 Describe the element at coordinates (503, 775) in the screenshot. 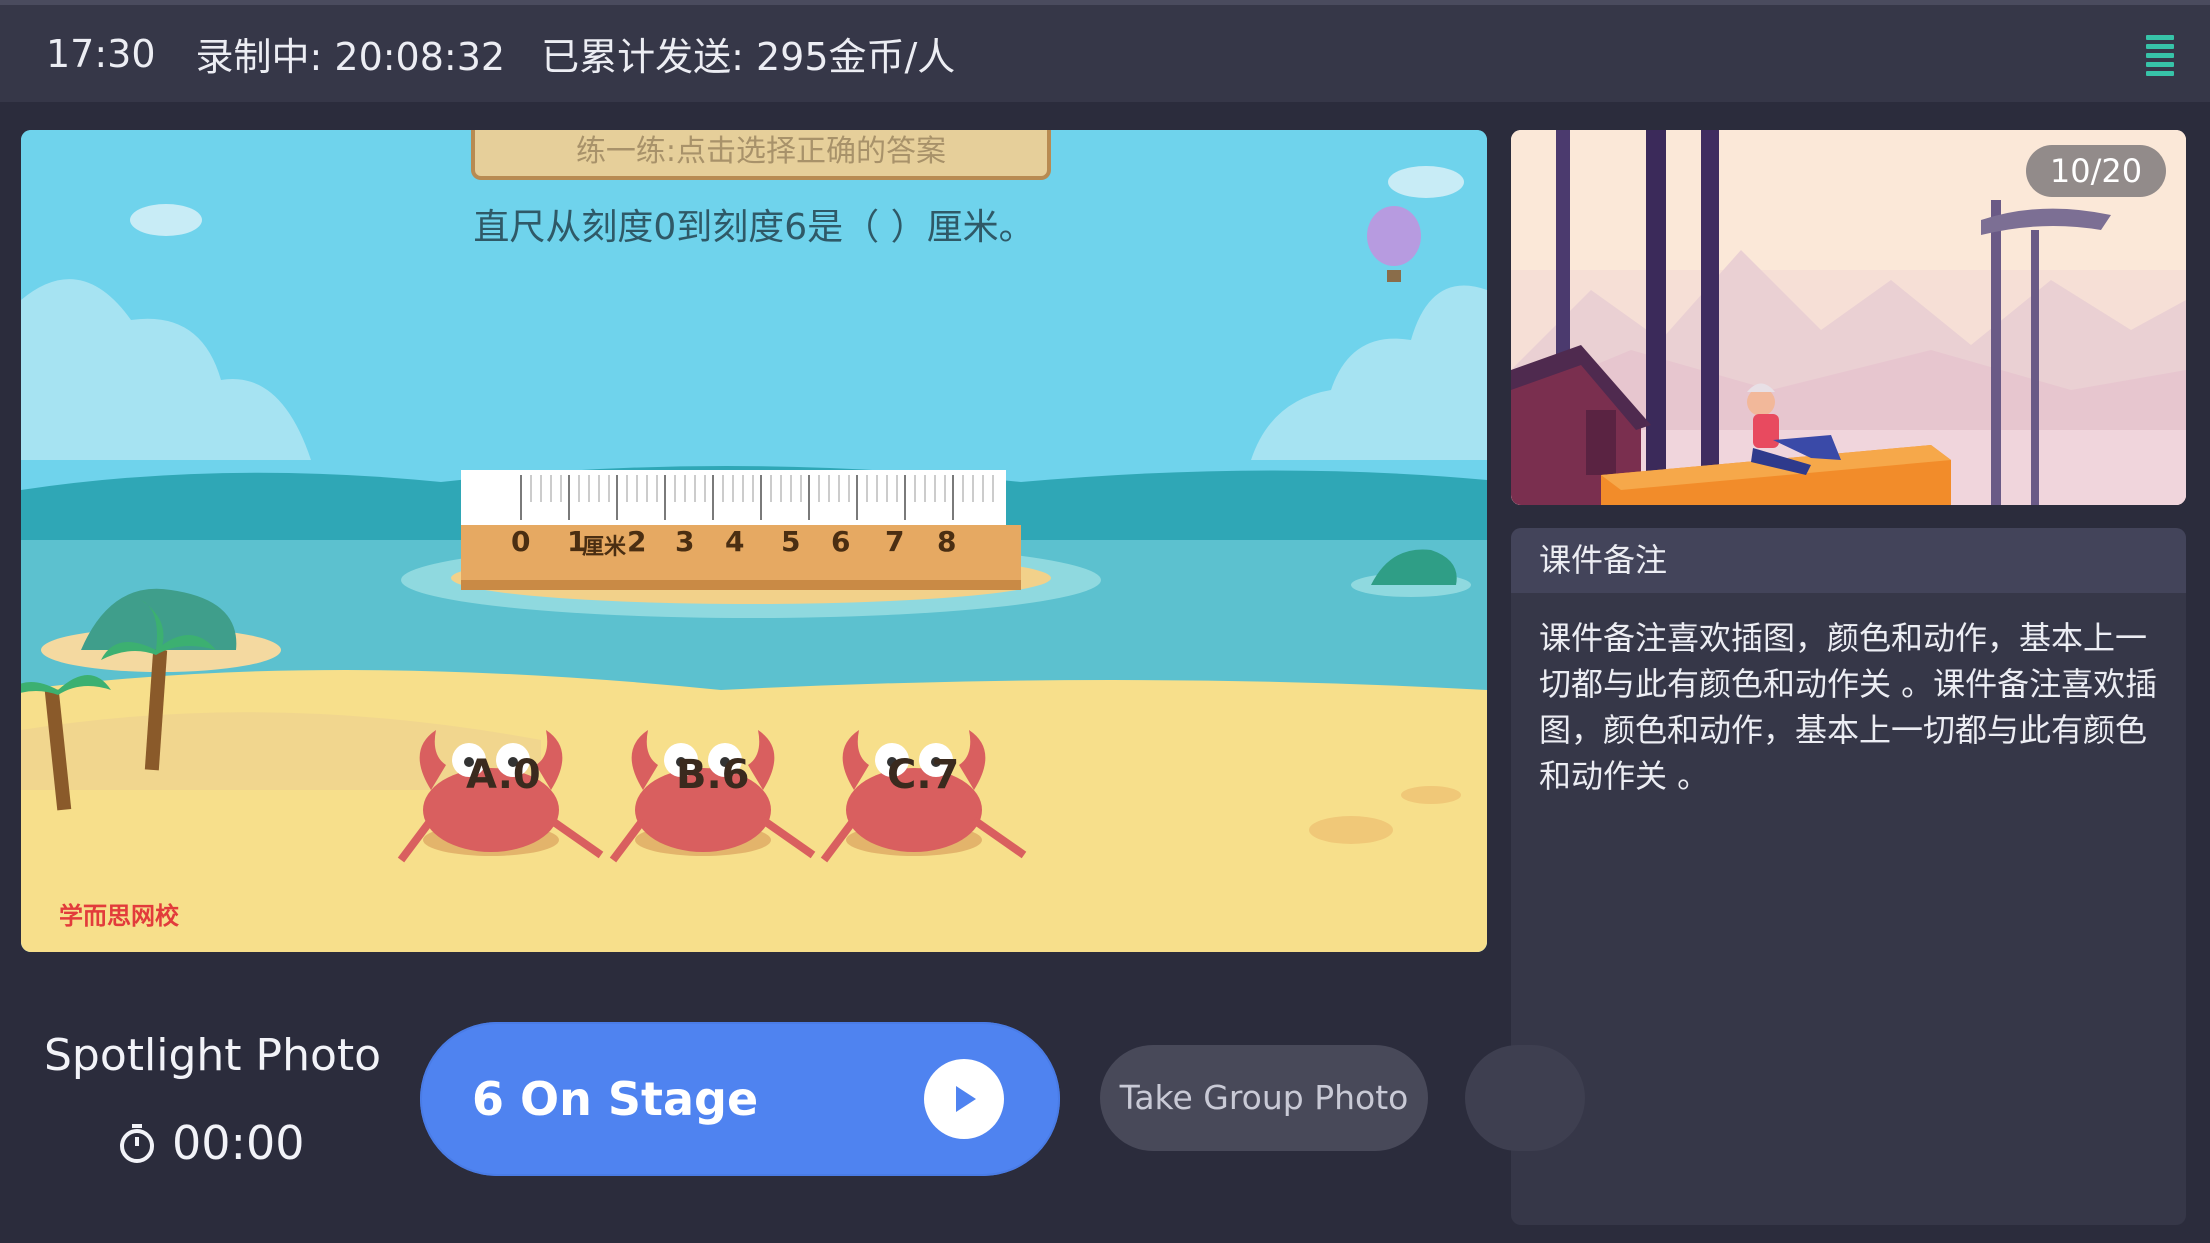

I see `answer-option-a: A.0` at that location.